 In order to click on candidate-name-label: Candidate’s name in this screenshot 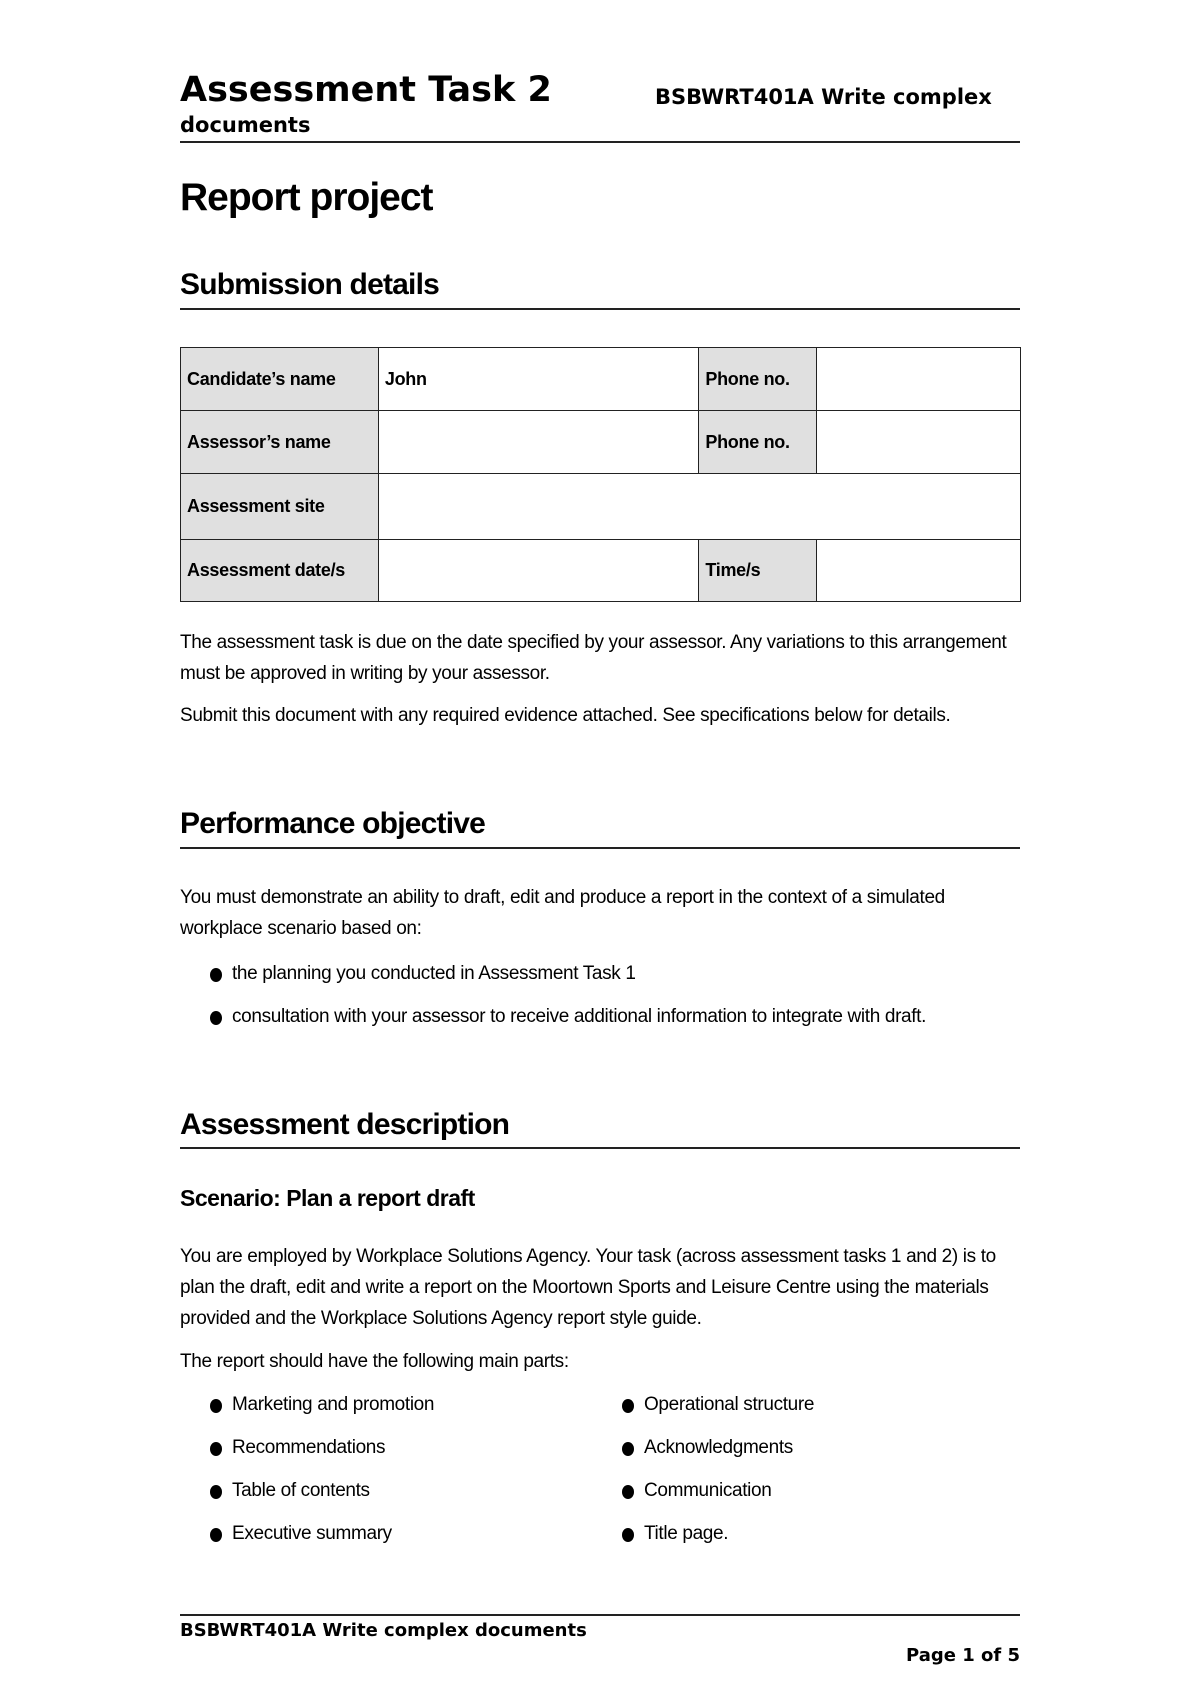, I will do `click(279, 379)`.